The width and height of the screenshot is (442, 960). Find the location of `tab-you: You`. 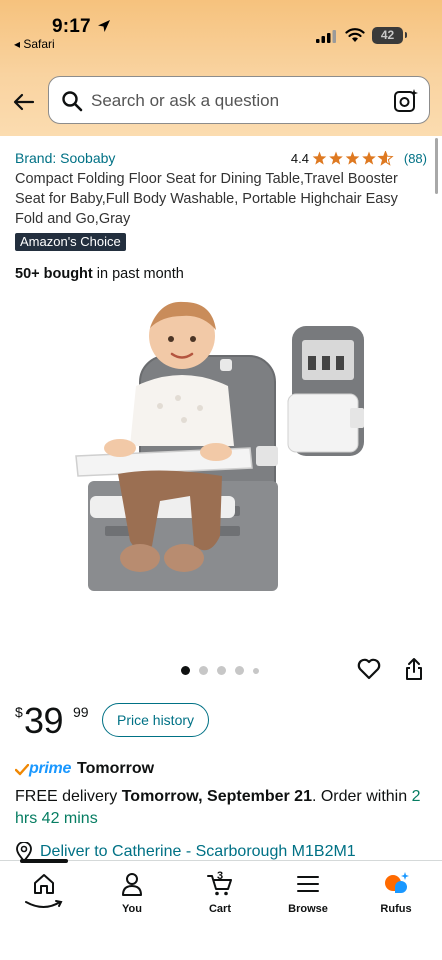

tab-you: You is located at coordinates (132, 891).